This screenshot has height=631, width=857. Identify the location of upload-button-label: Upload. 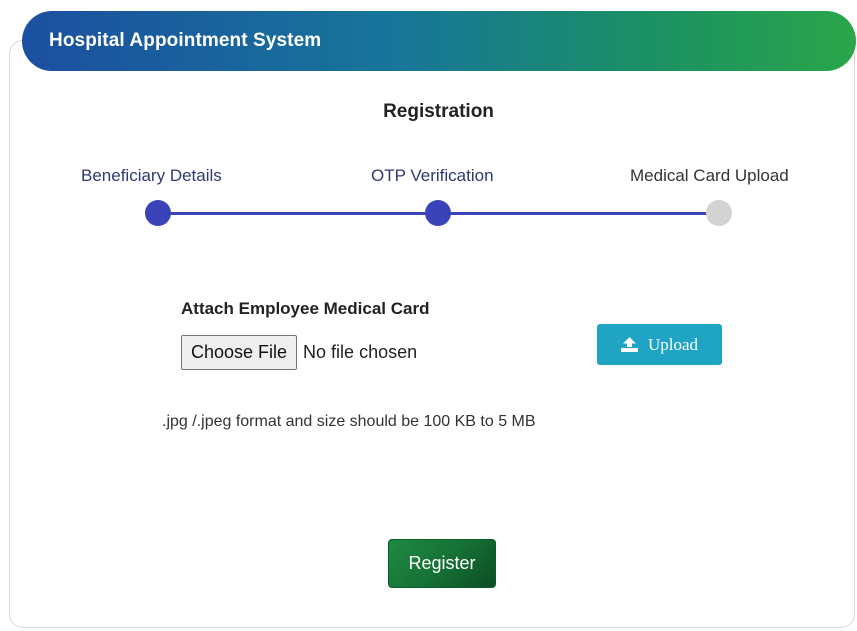
(673, 344).